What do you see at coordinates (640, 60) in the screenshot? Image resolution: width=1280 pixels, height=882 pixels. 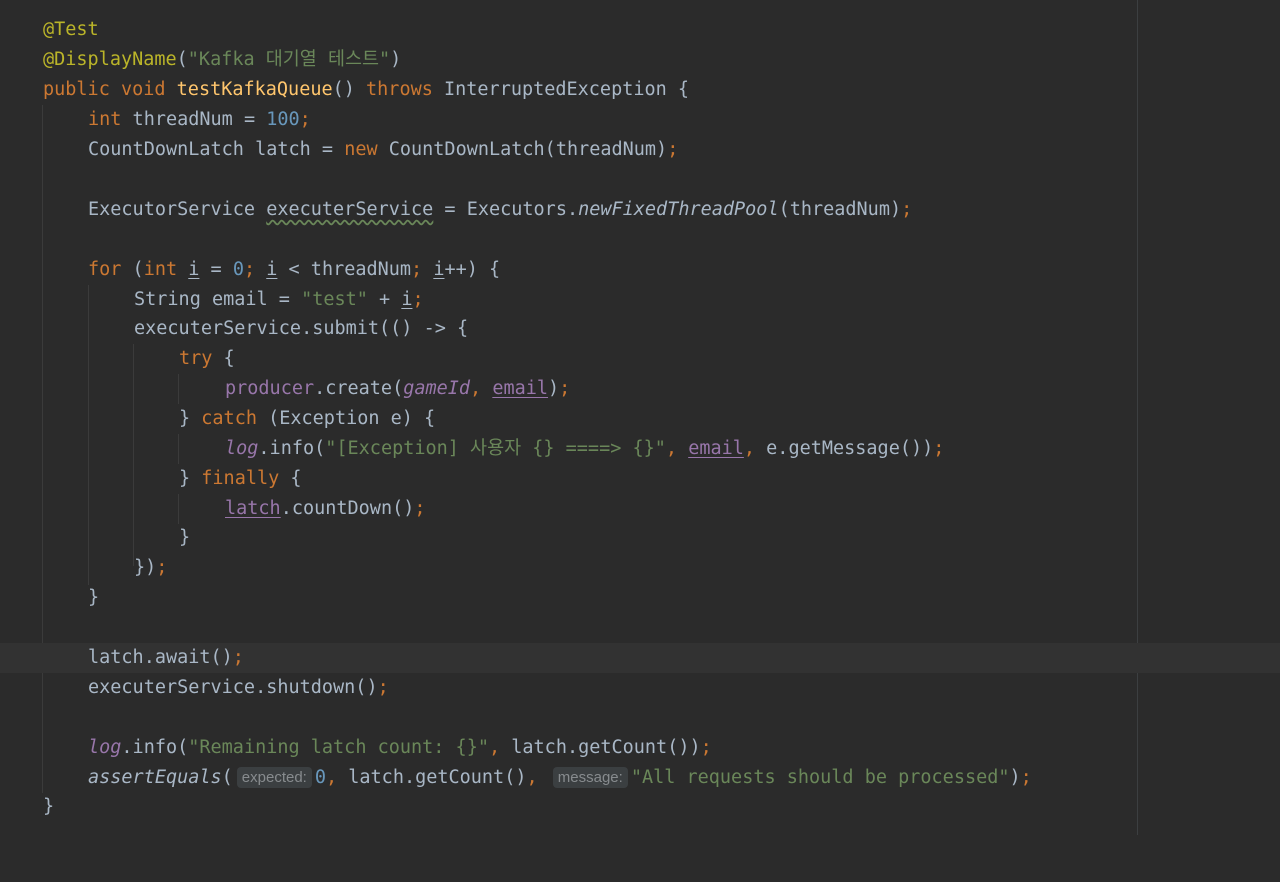 I see `code-line: @DisplayName("Kafka 대기열 테스트")` at bounding box center [640, 60].